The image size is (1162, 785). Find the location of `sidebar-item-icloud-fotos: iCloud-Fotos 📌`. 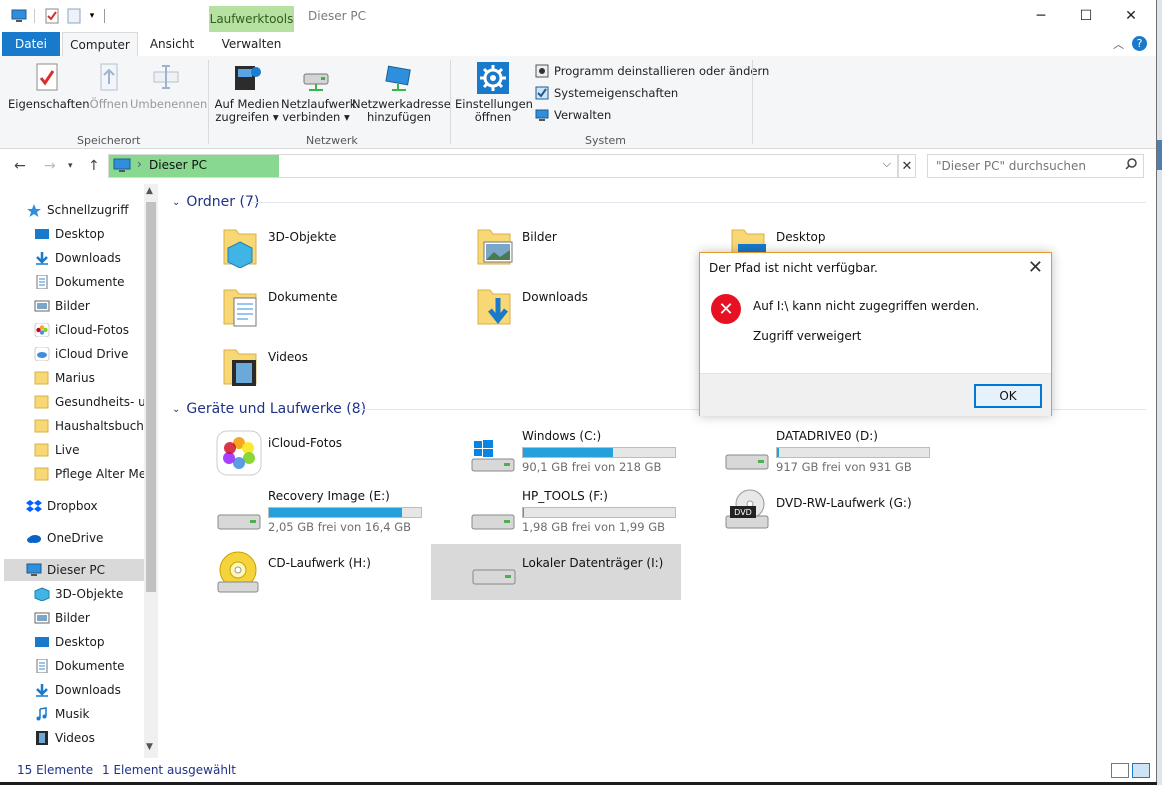

sidebar-item-icloud-fotos: iCloud-Fotos 📌 is located at coordinates (89, 330).